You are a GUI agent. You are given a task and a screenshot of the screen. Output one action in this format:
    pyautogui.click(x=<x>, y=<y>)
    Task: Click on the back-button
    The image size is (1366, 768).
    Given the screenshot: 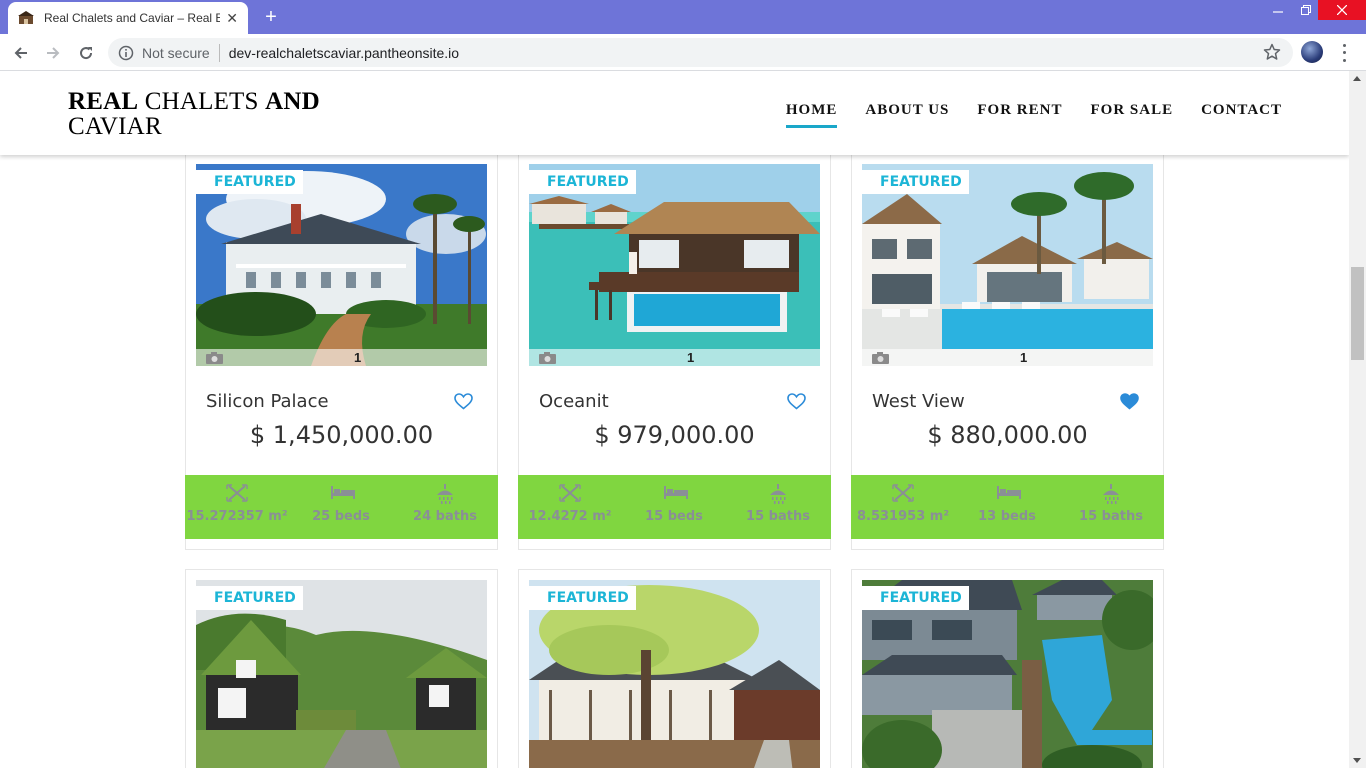 What is the action you would take?
    pyautogui.click(x=21, y=53)
    